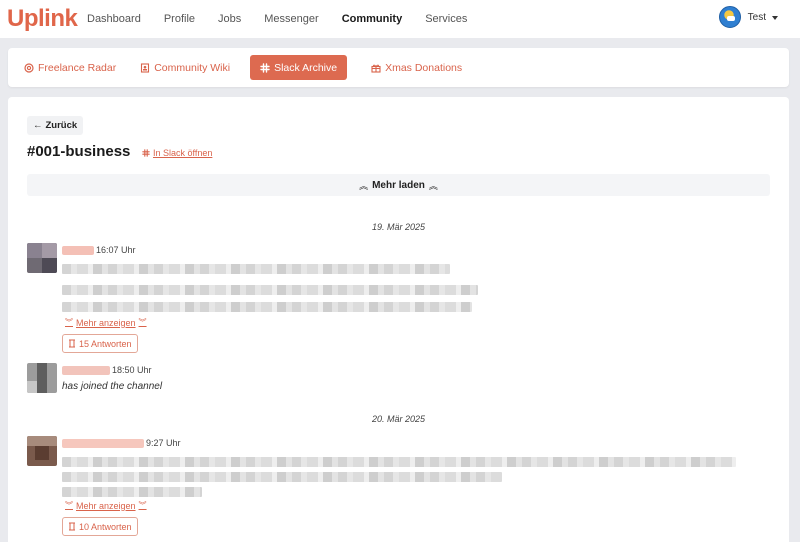 This screenshot has height=542, width=800. What do you see at coordinates (376, 68) in the screenshot?
I see `gift-icon` at bounding box center [376, 68].